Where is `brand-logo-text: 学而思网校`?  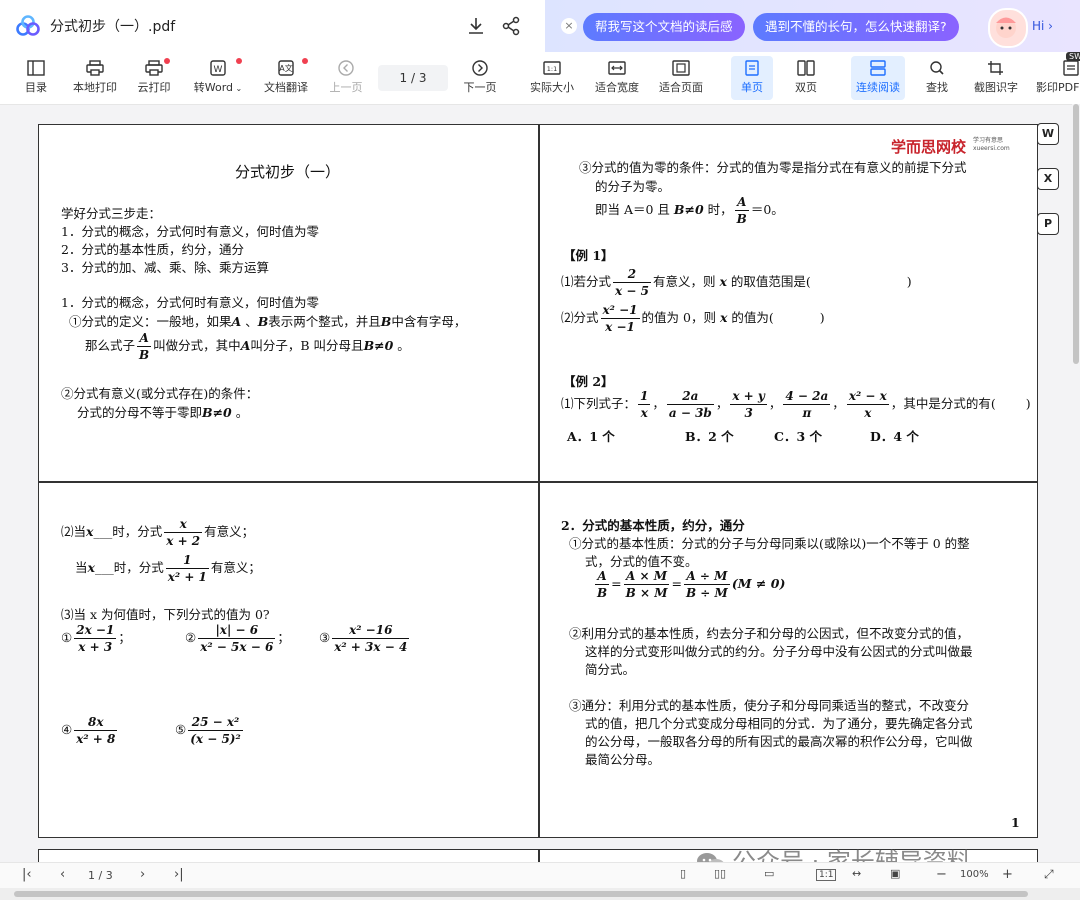
brand-logo-text: 学而思网校 is located at coordinates (929, 147).